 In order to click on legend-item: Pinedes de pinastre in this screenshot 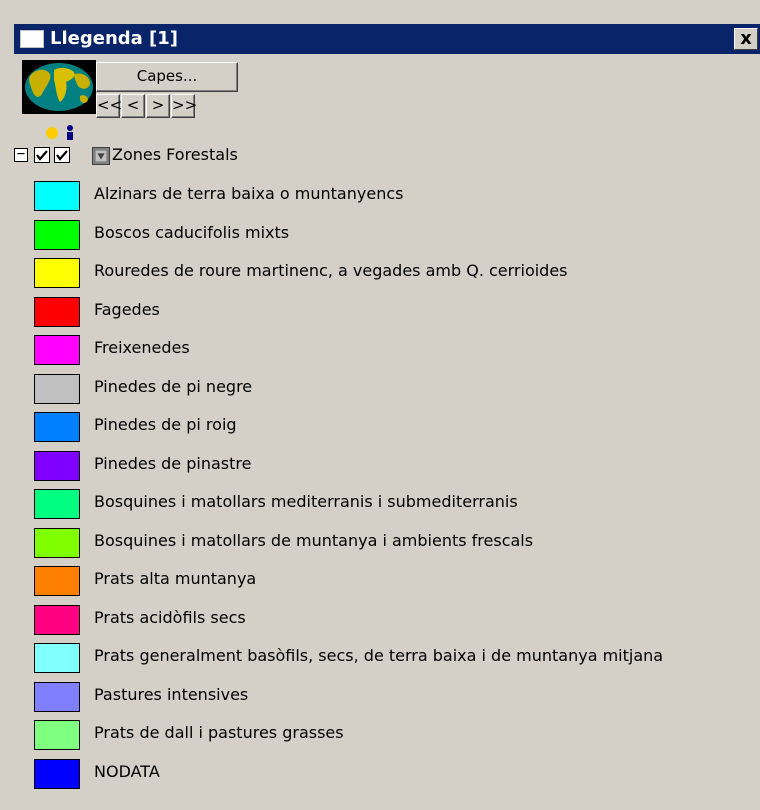, I will do `click(397, 467)`.